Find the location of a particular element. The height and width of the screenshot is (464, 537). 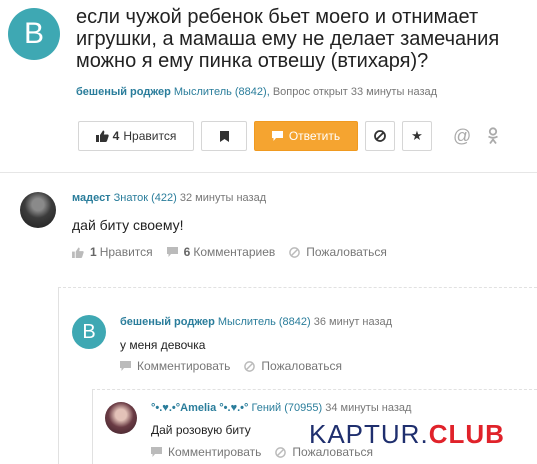

question-status: Вопрос открыт 33 минуты назад is located at coordinates (355, 92).